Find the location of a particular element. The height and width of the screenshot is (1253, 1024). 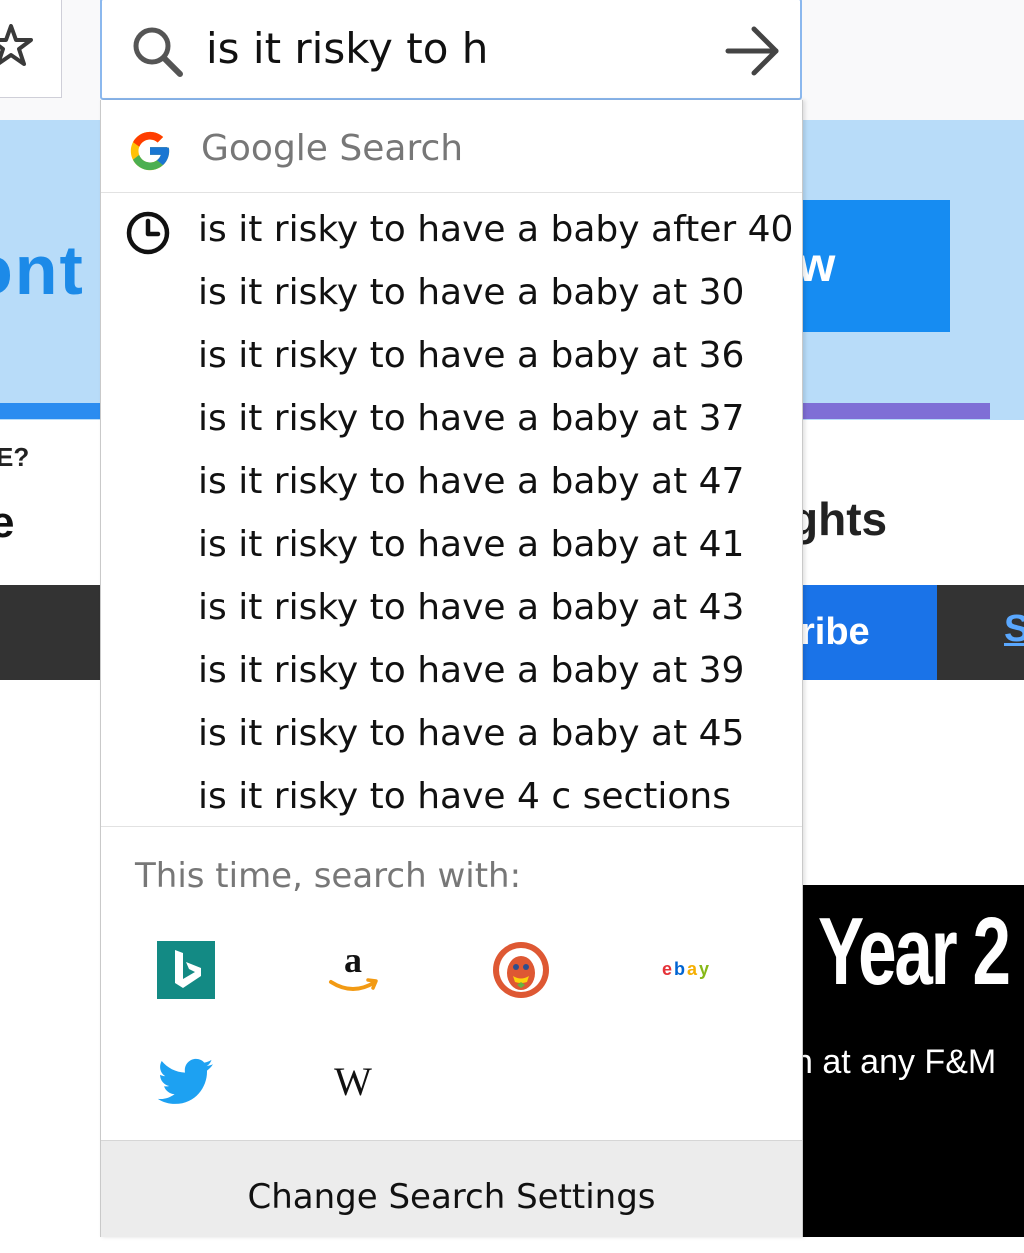

divider is located at coordinates (451, 826).